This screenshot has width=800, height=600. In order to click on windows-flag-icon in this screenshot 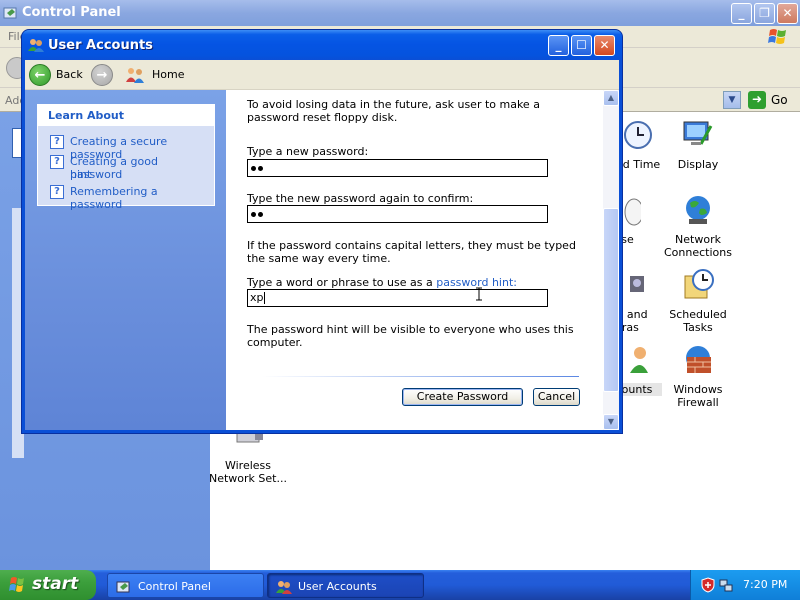, I will do `click(16, 584)`.